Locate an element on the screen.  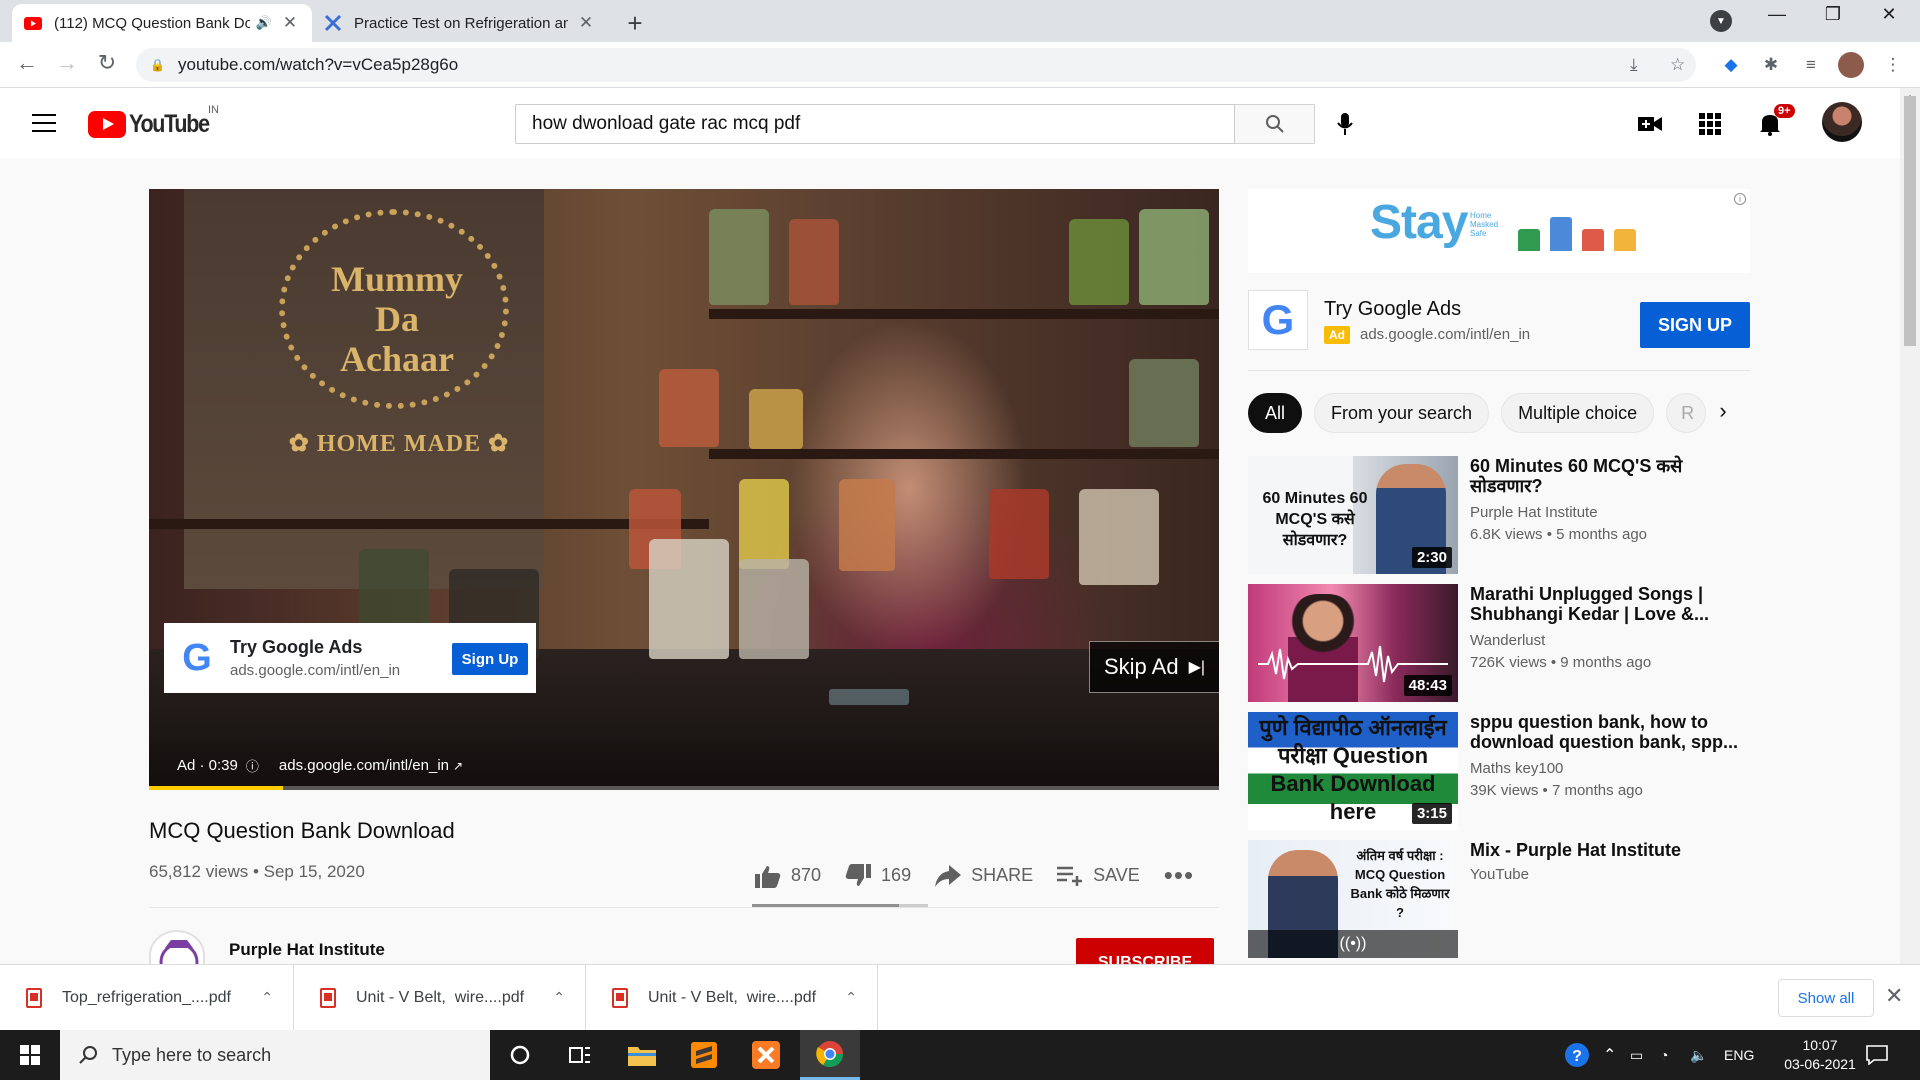
download-filename: Unit - V Belt, wire....pdf is located at coordinates (440, 997).